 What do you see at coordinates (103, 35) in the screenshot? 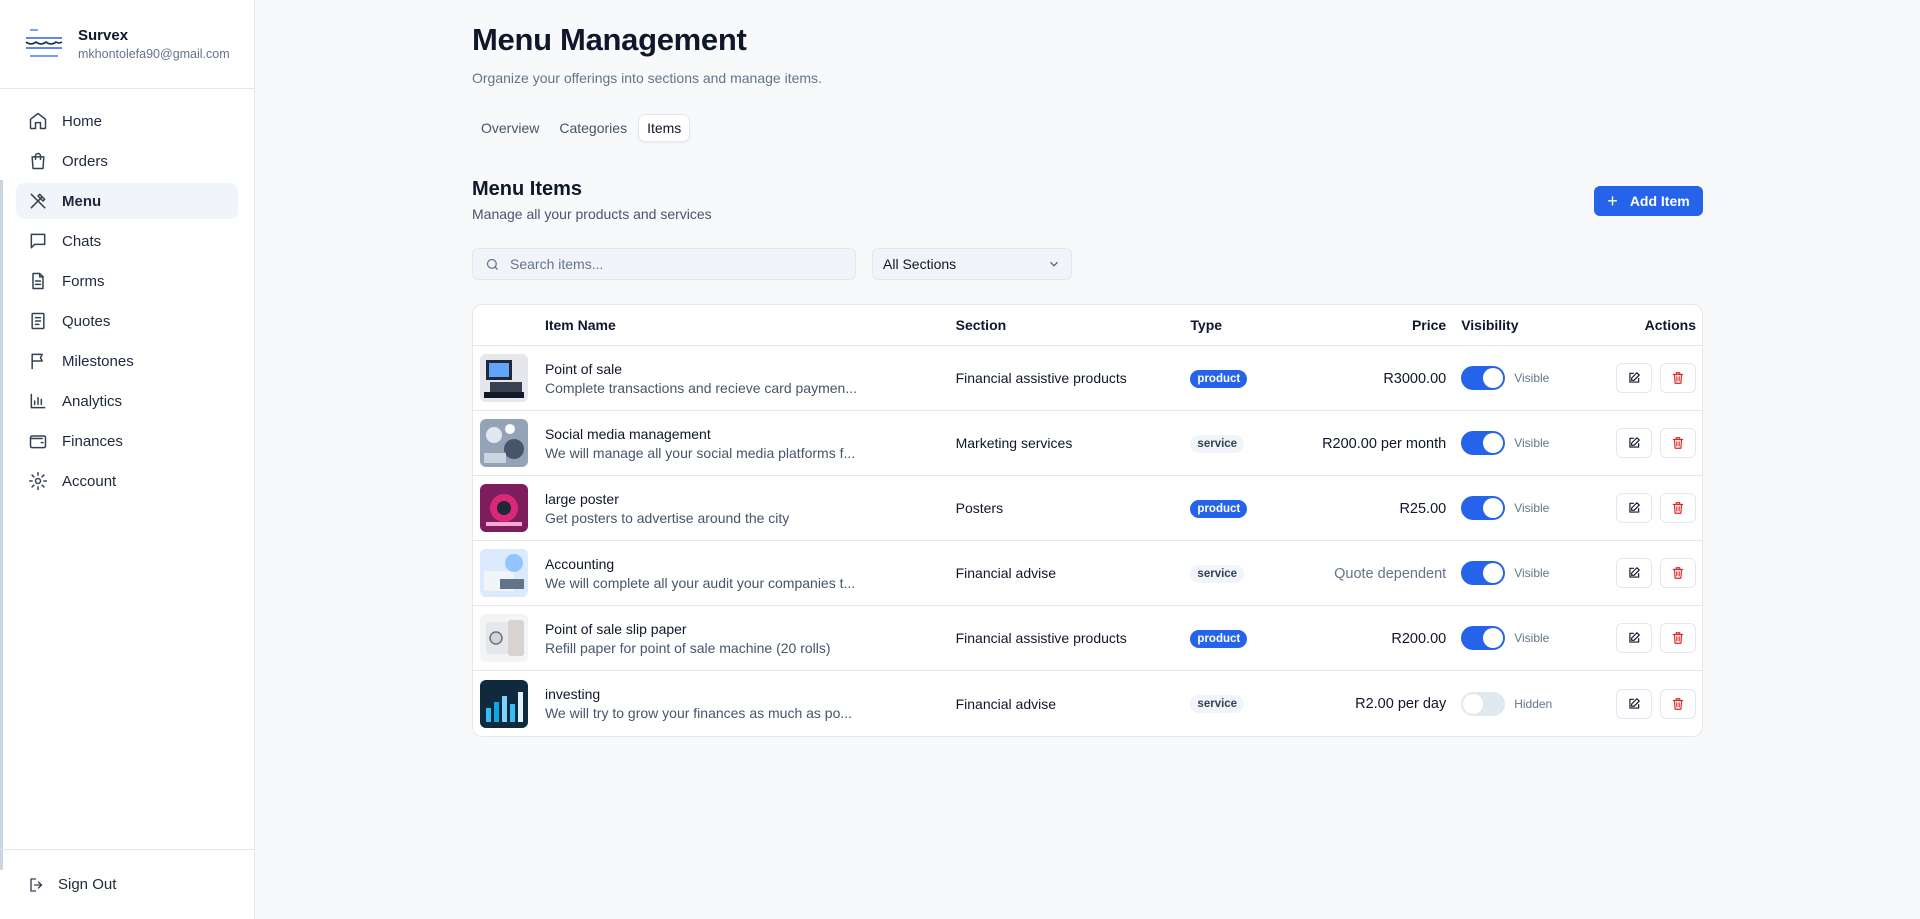
I see `brand-name: Survex` at bounding box center [103, 35].